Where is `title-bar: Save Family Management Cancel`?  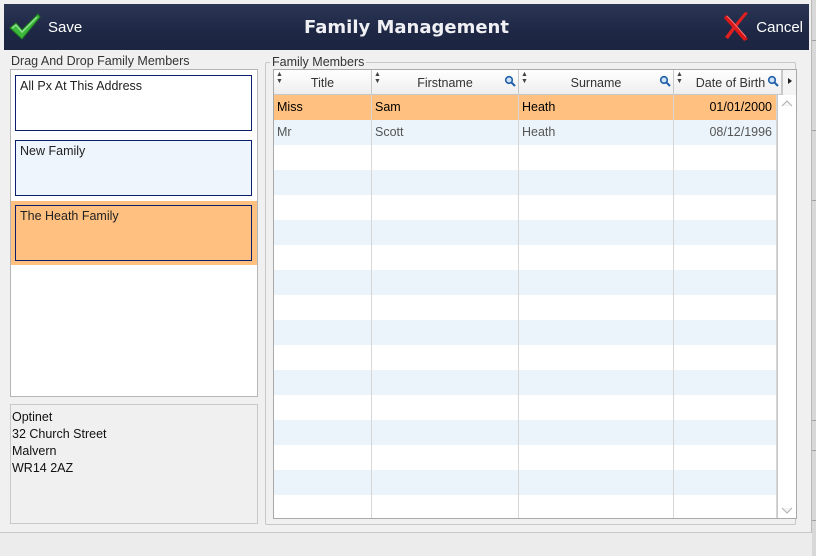 title-bar: Save Family Management Cancel is located at coordinates (406, 27).